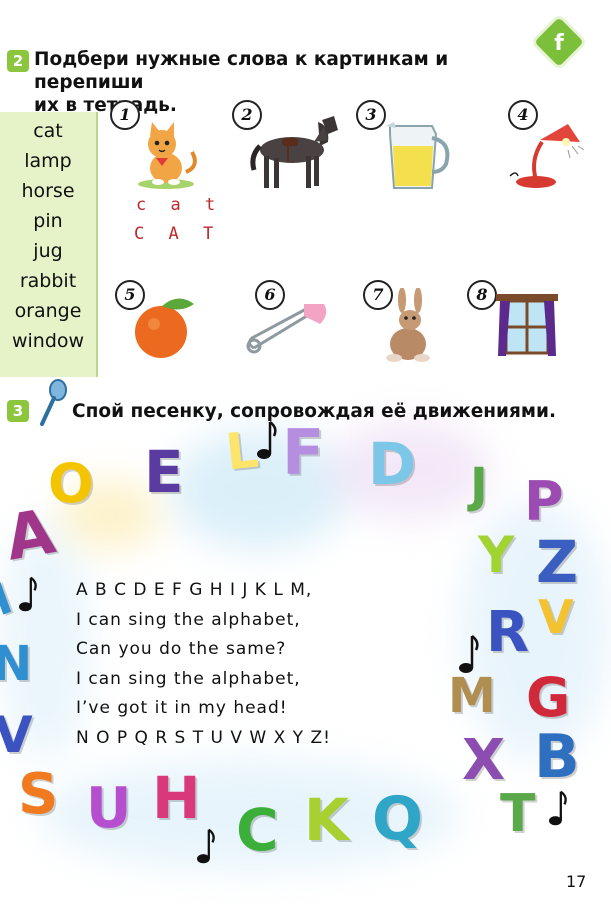 Image resolution: width=611 pixels, height=915 pixels. Describe the element at coordinates (326, 820) in the screenshot. I see `decorative-letter: K` at that location.